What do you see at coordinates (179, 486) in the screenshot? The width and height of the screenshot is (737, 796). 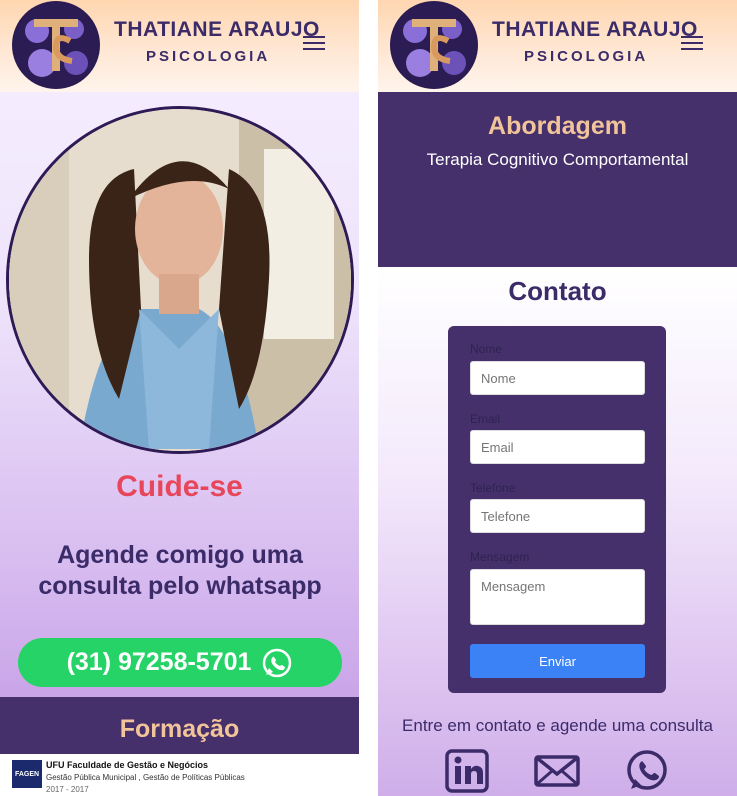 I see `hero-title: Cuide-se` at bounding box center [179, 486].